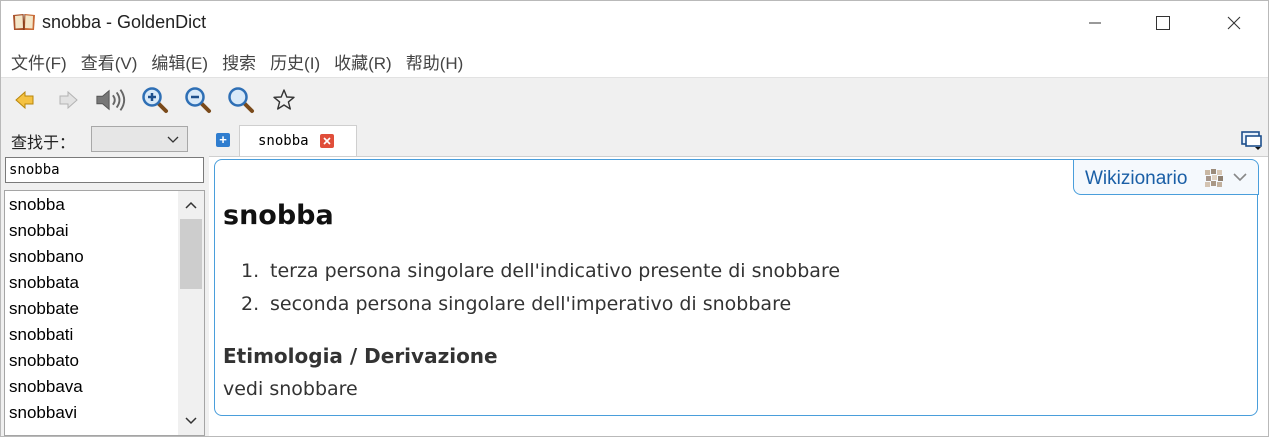  I want to click on zoom-reset-button, so click(241, 100).